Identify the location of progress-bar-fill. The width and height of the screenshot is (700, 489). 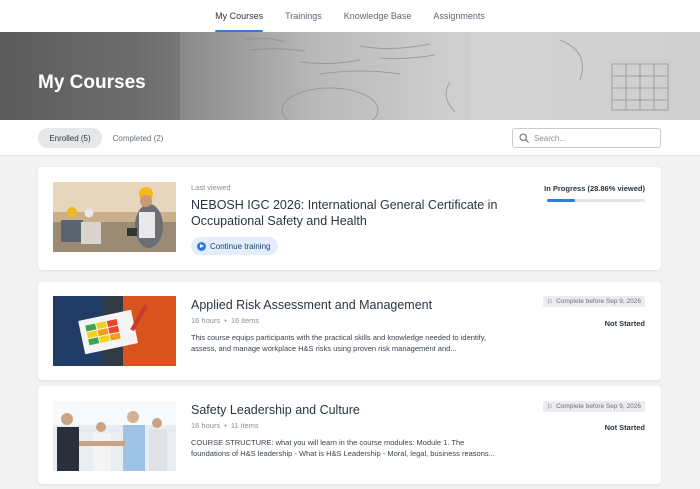
(561, 200).